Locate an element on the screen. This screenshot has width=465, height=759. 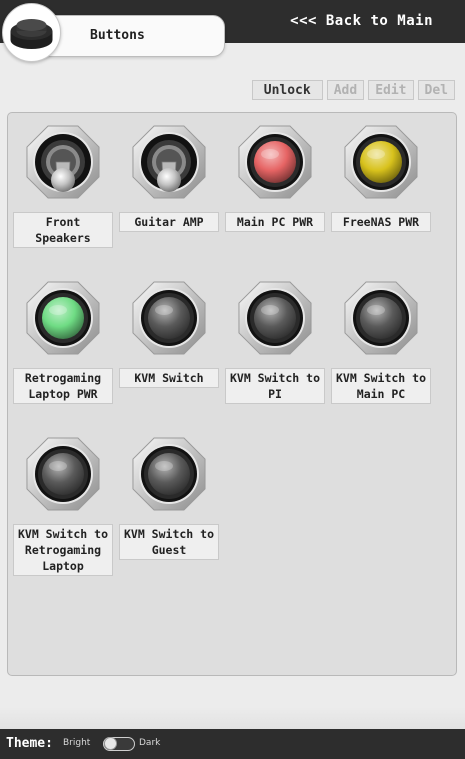
theme-bright-label: Bright is located at coordinates (77, 743).